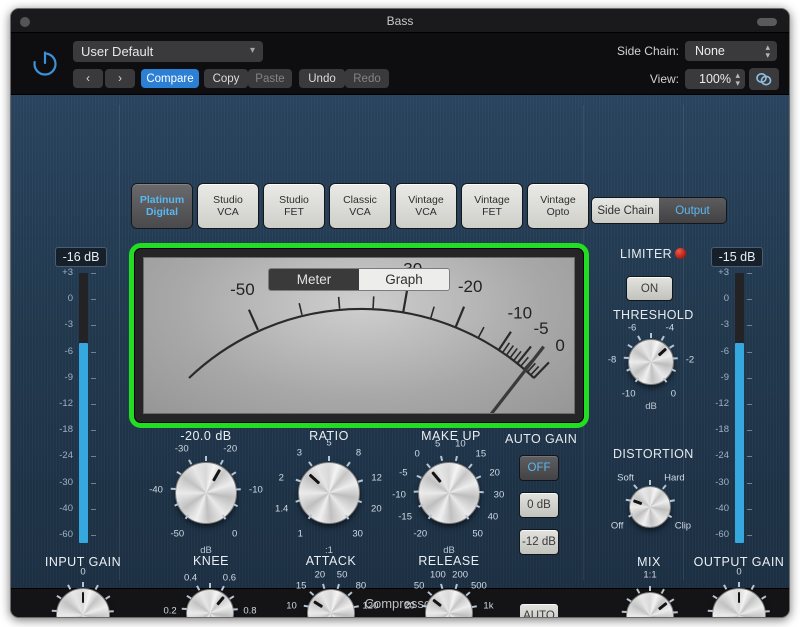  What do you see at coordinates (66, 430) in the screenshot?
I see `meter-scale-label: -18` at bounding box center [66, 430].